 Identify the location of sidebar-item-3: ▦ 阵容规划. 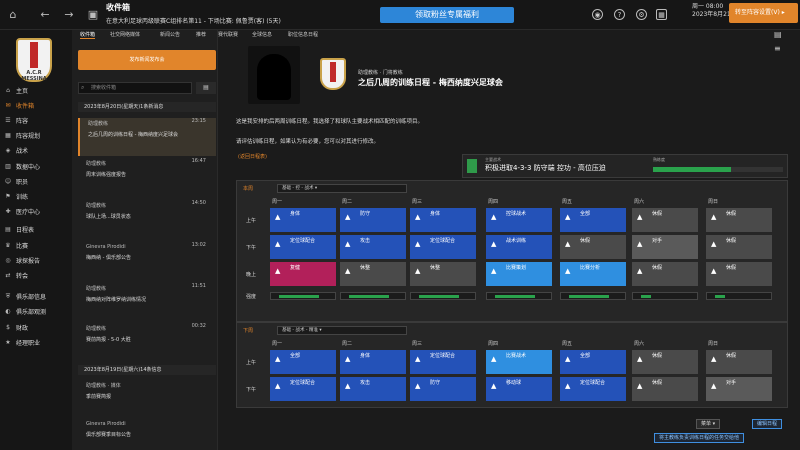
(37, 136).